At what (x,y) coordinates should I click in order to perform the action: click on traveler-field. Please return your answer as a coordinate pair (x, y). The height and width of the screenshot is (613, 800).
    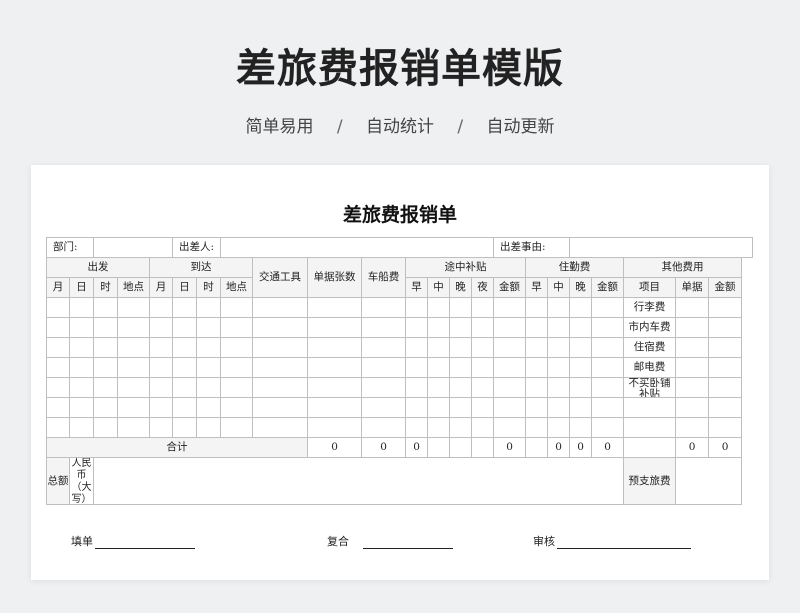
    Looking at the image, I should click on (357, 247).